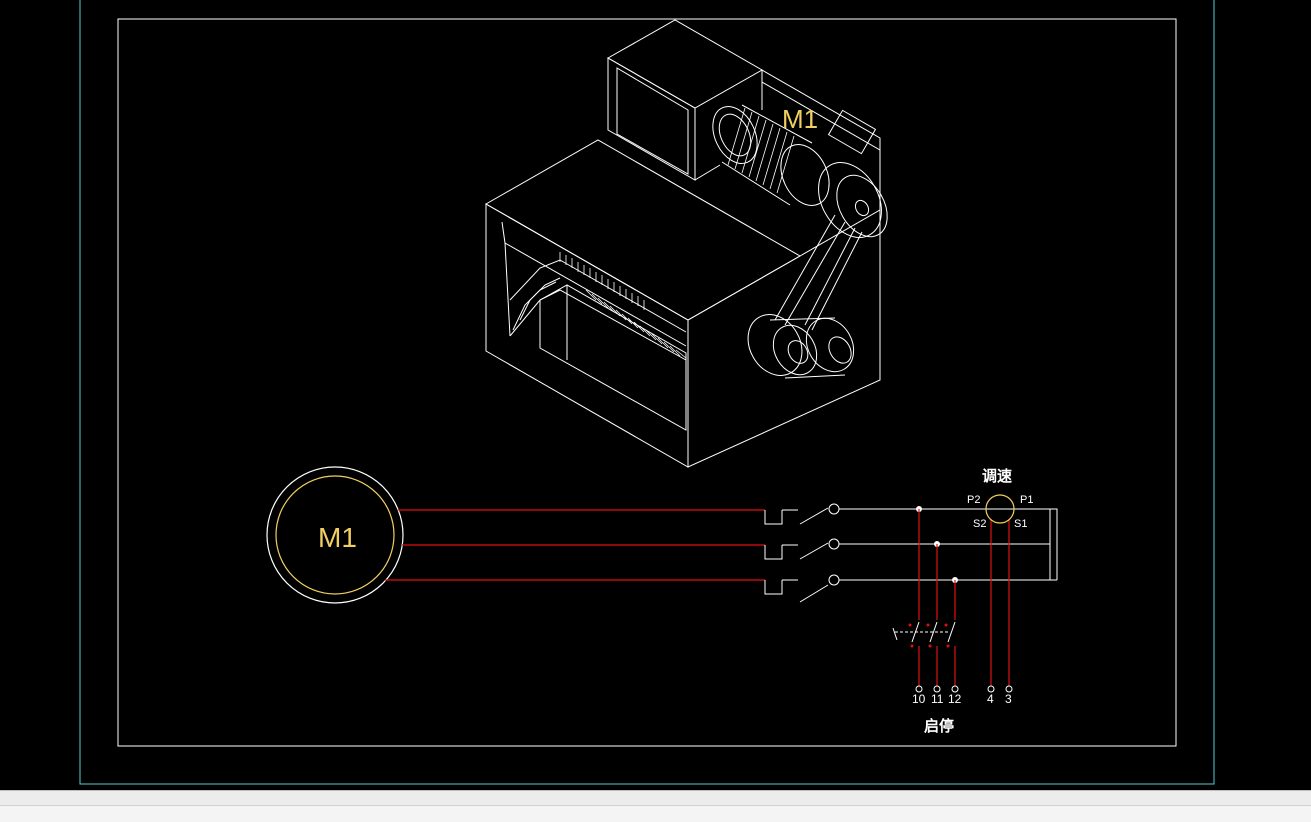 This screenshot has width=1311, height=822. What do you see at coordinates (939, 726) in the screenshot?
I see `start-stop-label: 启停` at bounding box center [939, 726].